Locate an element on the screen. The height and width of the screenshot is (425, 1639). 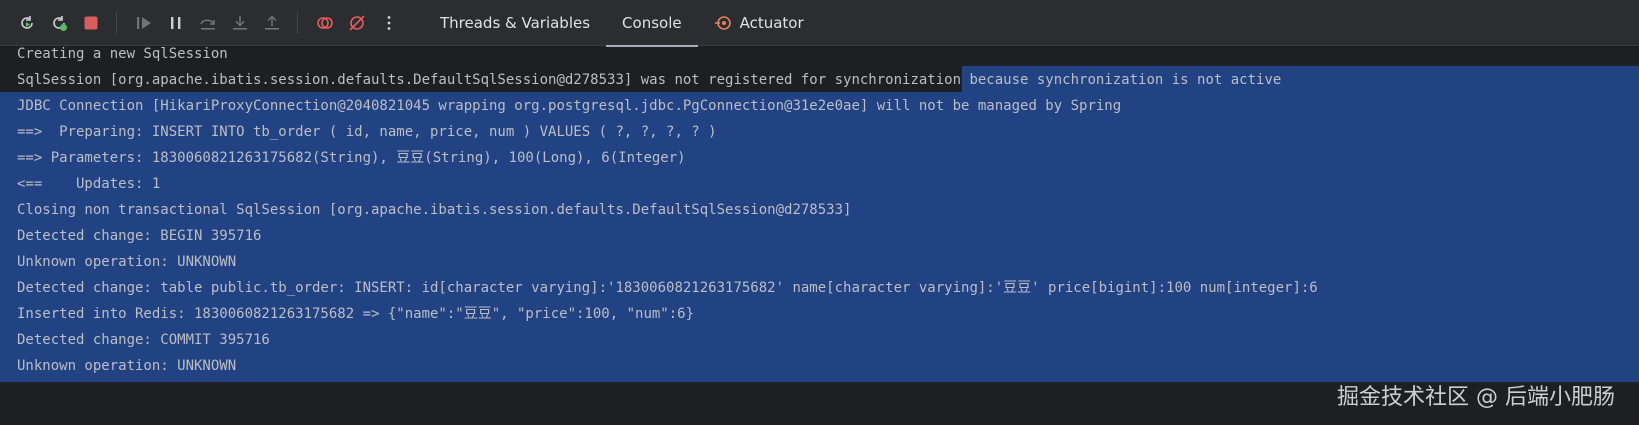
tab-threads-variables: Threads & Variables is located at coordinates (515, 23).